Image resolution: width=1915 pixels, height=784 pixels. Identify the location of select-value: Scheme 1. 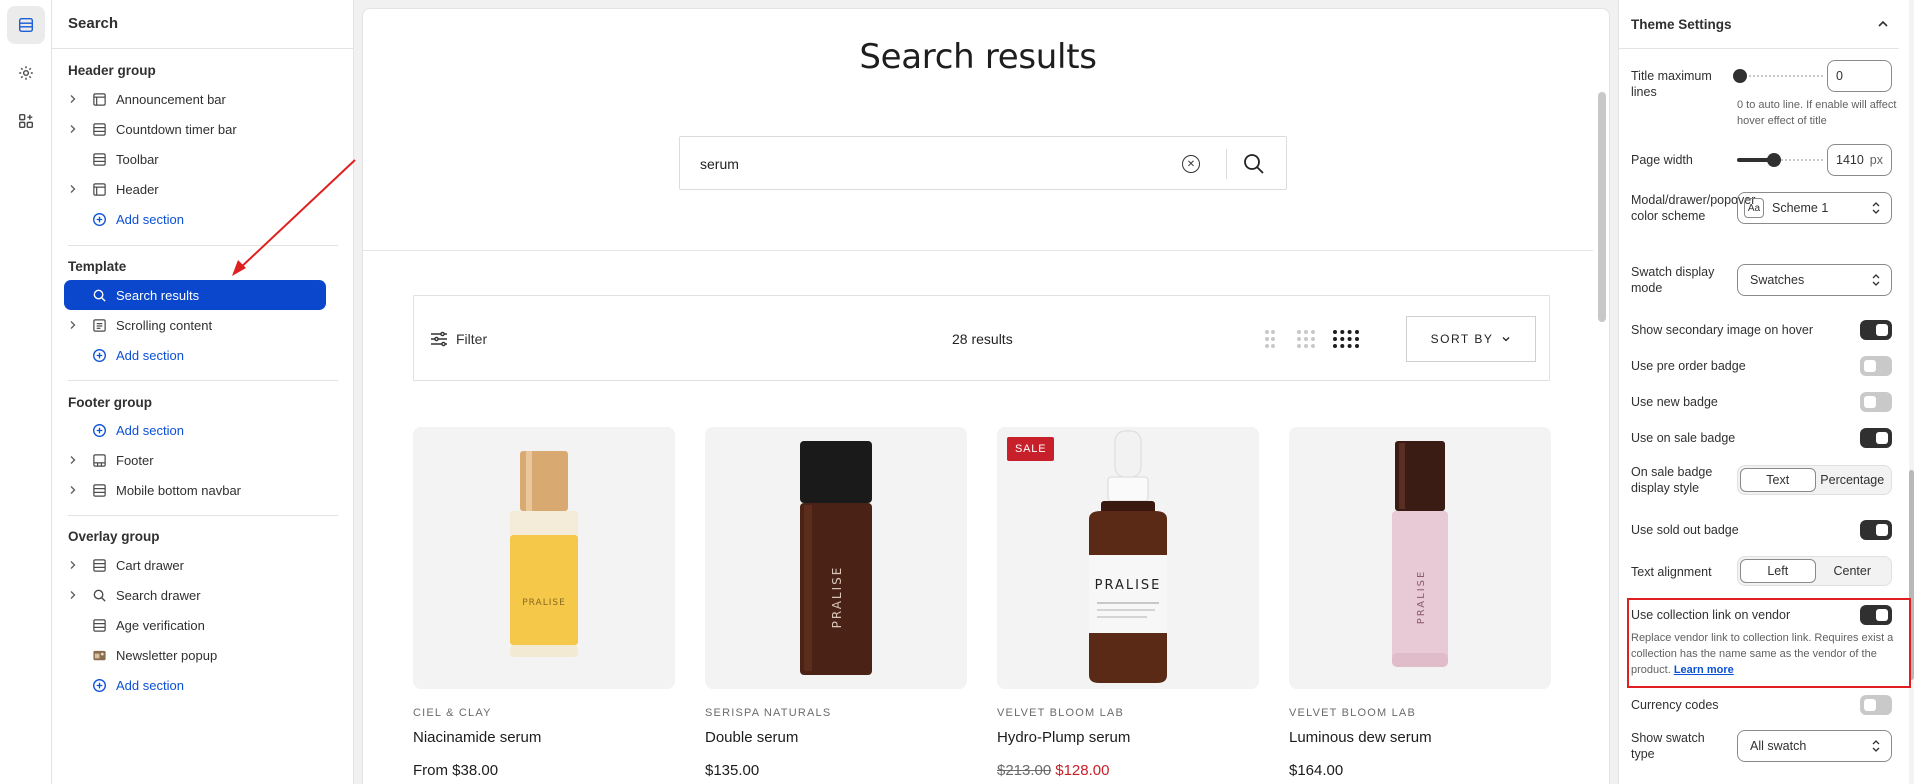
(1800, 208).